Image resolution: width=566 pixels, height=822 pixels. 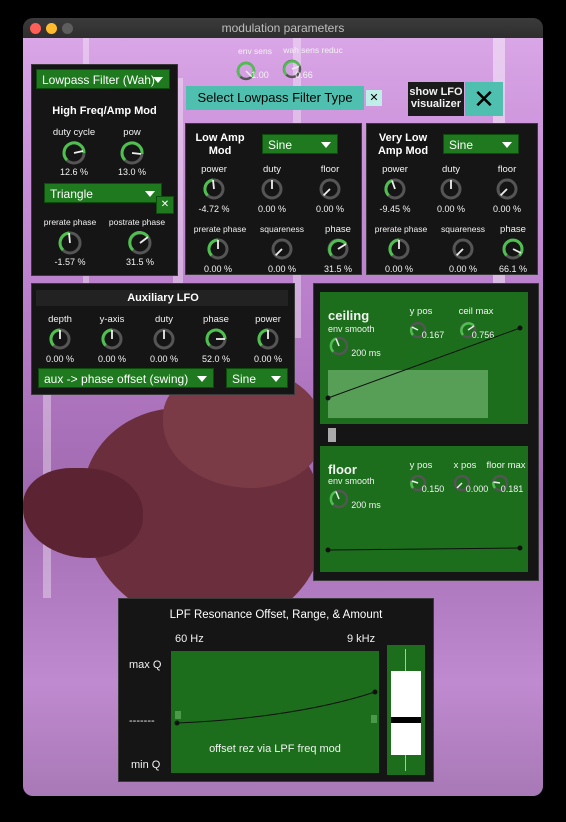 What do you see at coordinates (74, 153) in the screenshot?
I see `duty-cycle-knob` at bounding box center [74, 153].